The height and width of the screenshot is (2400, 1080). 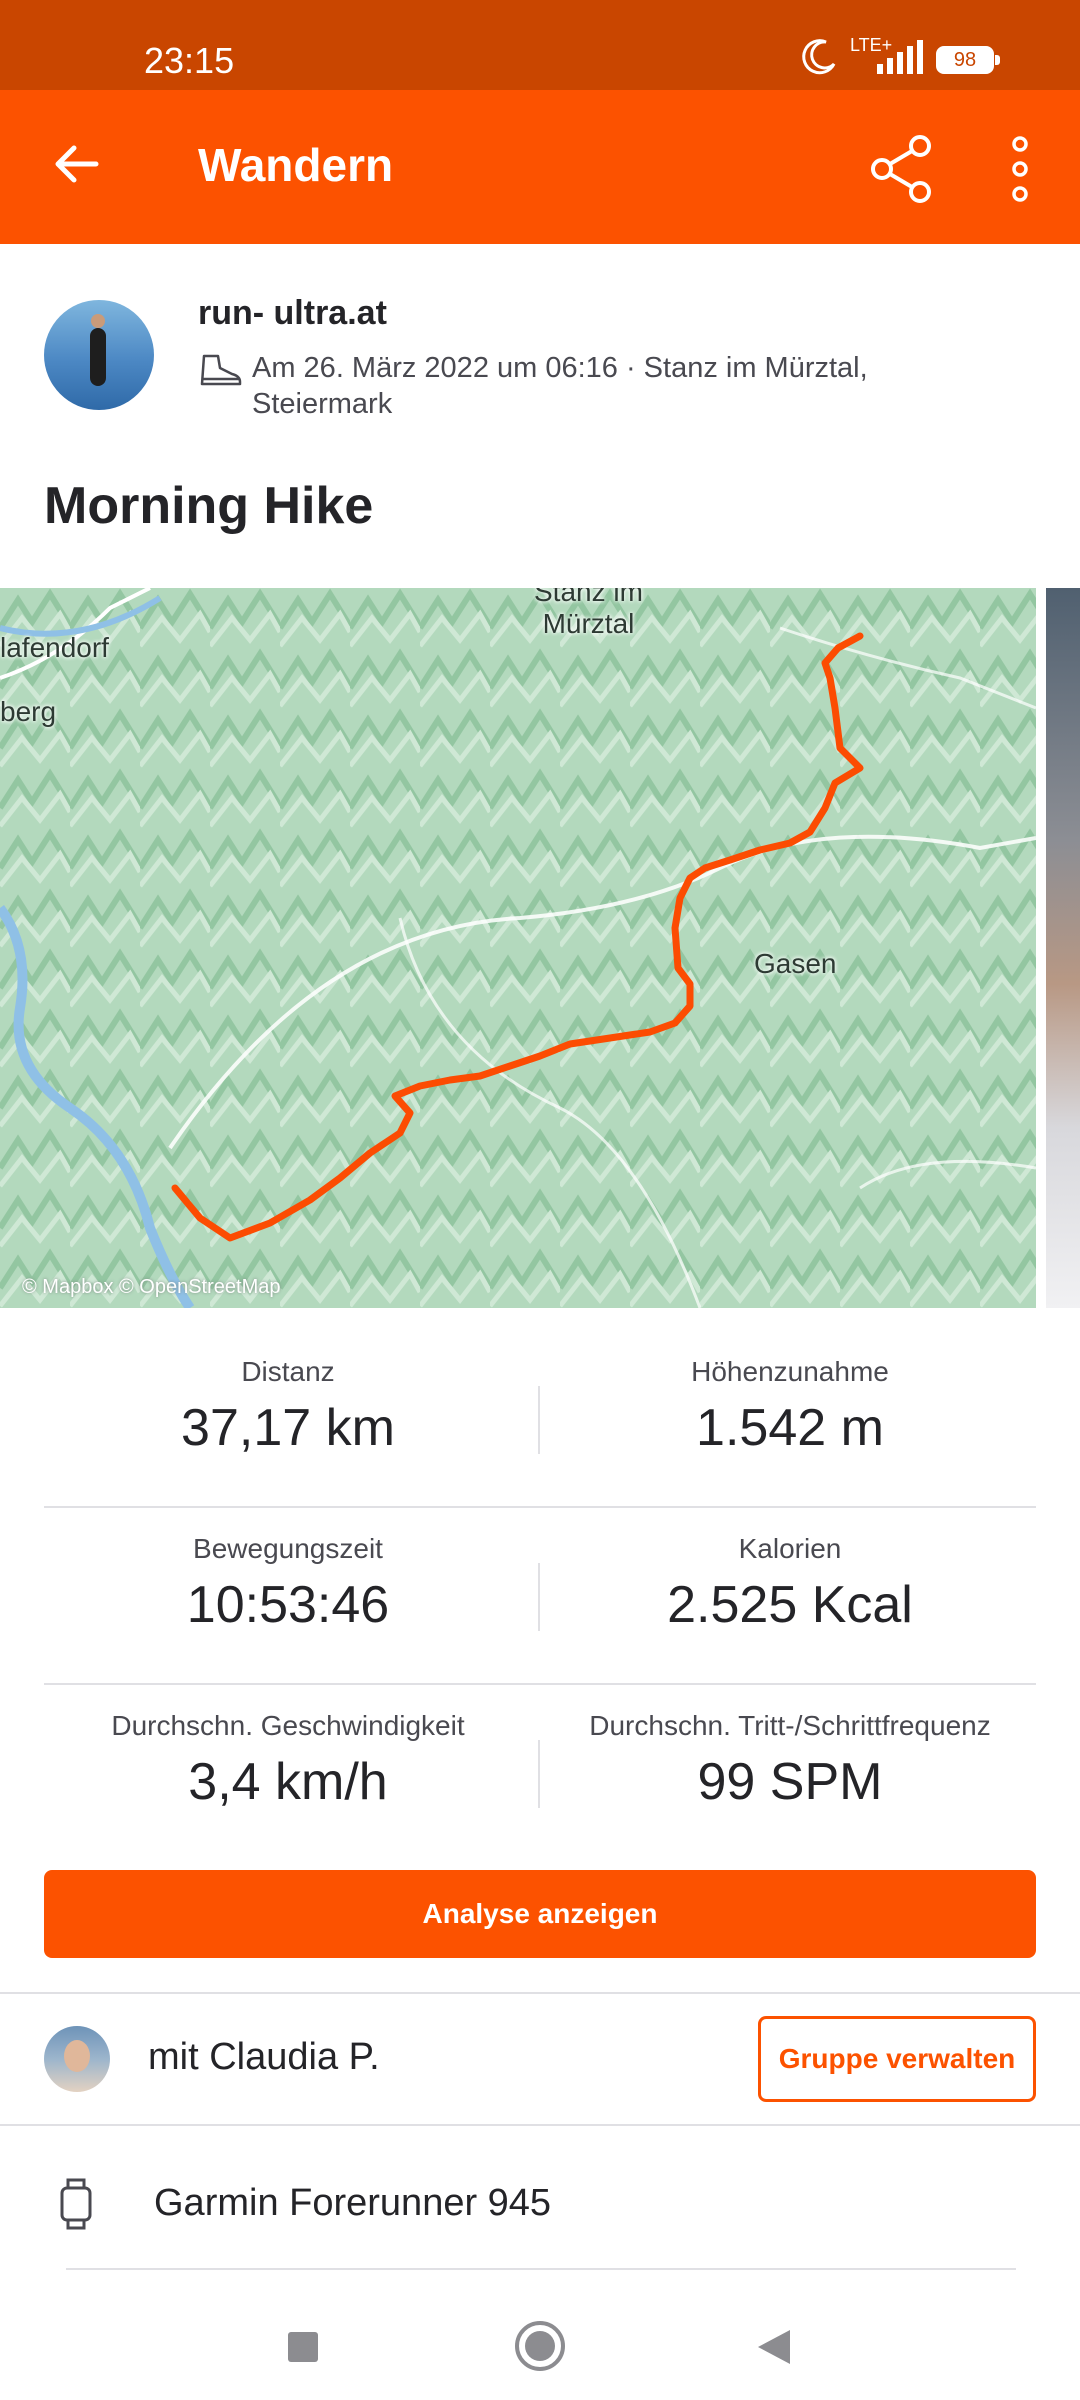 What do you see at coordinates (901, 171) in the screenshot?
I see `share-icon` at bounding box center [901, 171].